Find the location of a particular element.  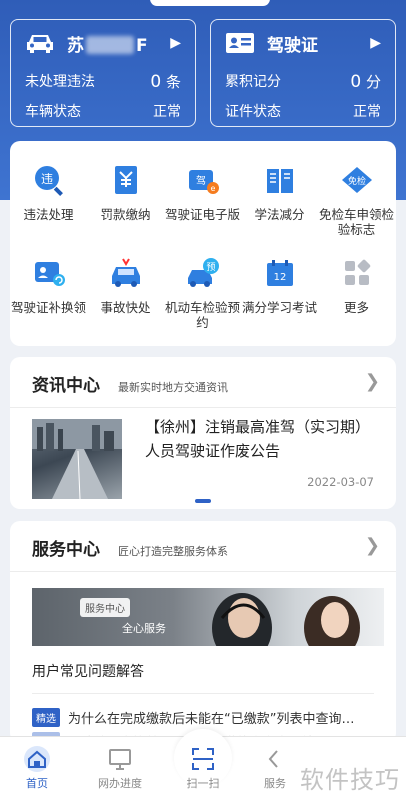

violation-icon: 违 is located at coordinates (48, 181).